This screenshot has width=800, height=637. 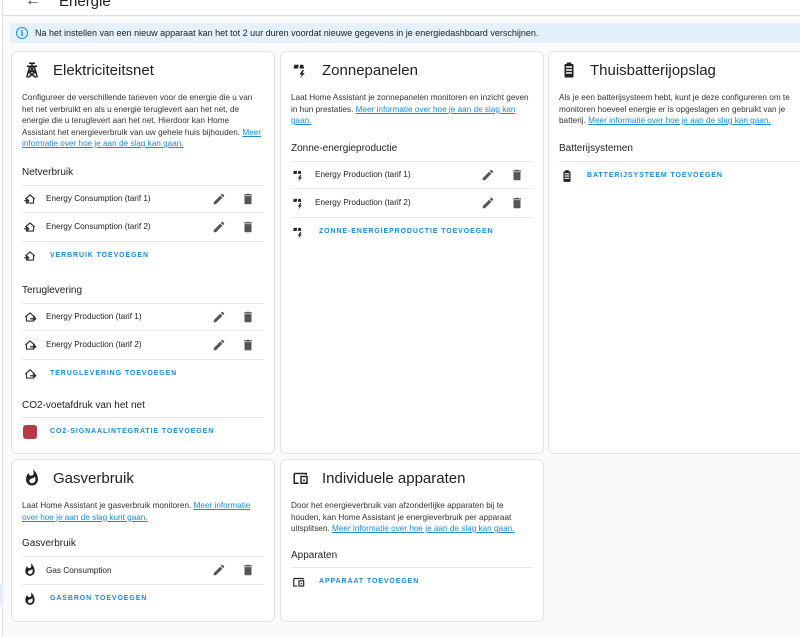 What do you see at coordinates (85, 5) in the screenshot?
I see `page-title: Energie` at bounding box center [85, 5].